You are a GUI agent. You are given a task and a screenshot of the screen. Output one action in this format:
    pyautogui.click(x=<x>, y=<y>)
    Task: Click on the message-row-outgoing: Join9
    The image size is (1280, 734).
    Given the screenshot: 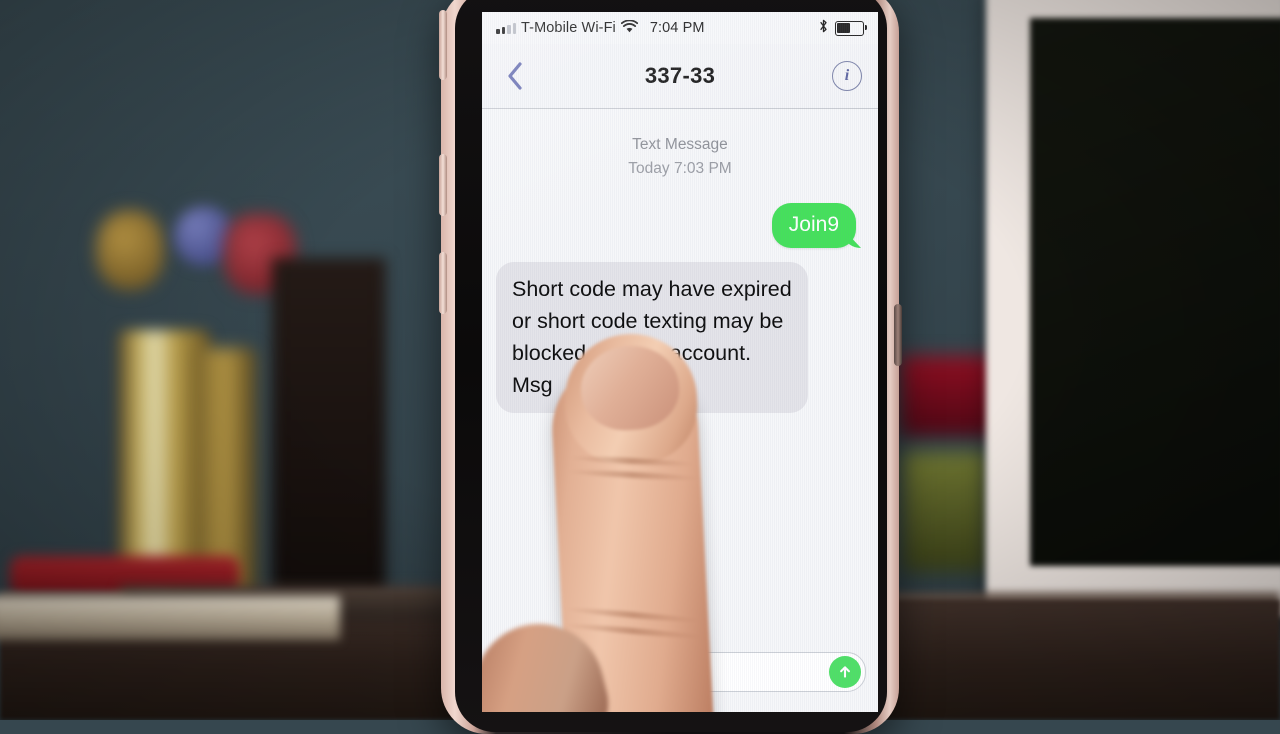 What is the action you would take?
    pyautogui.click(x=680, y=226)
    